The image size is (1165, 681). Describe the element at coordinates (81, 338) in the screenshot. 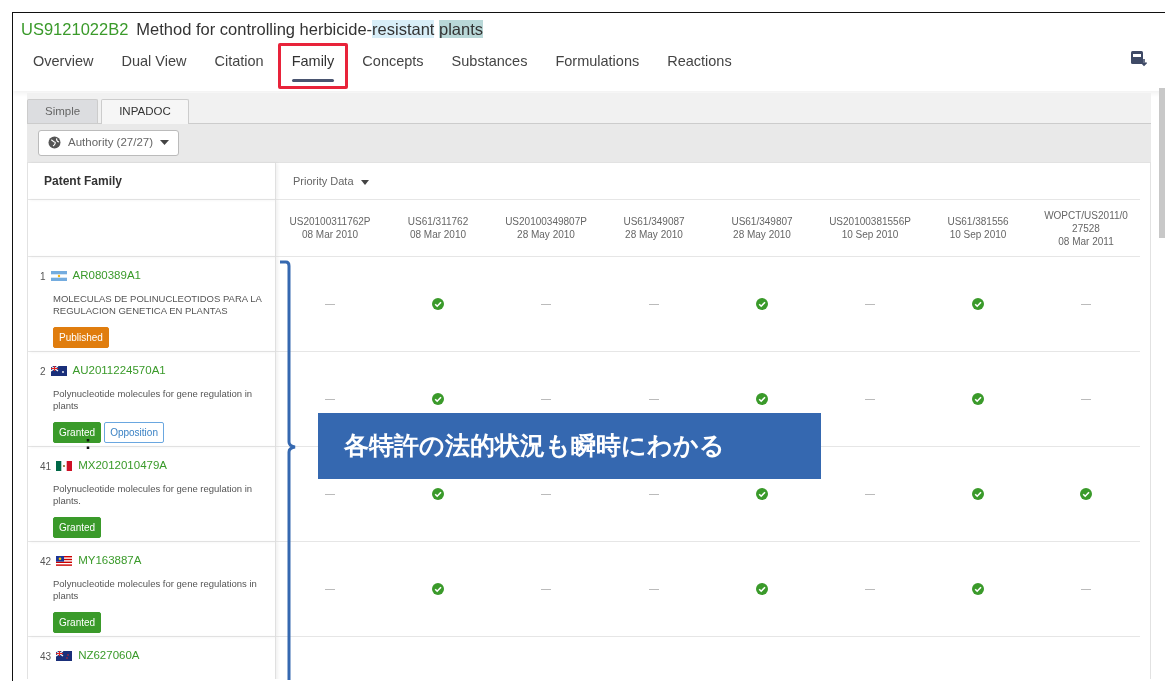

I see `status-badge: Published` at that location.